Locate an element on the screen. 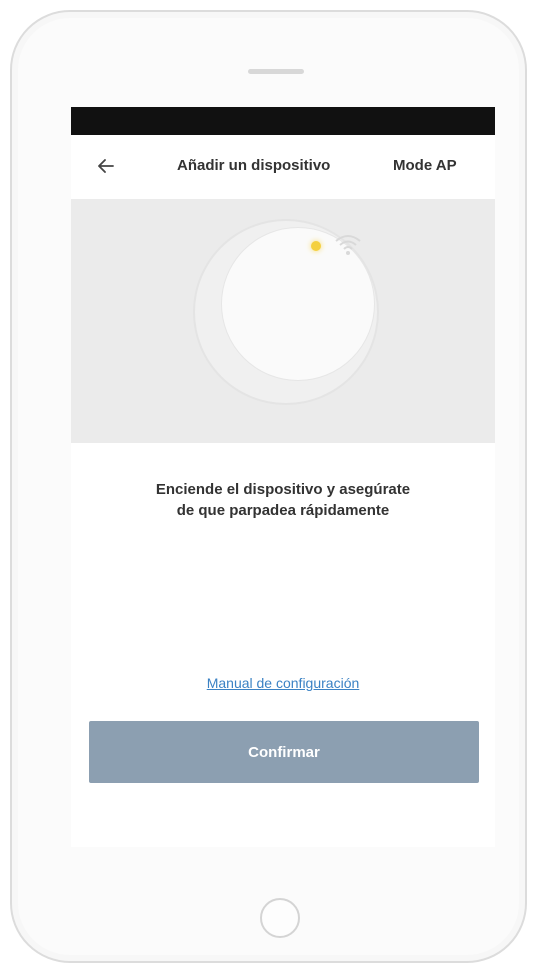  status-bar is located at coordinates (283, 121).